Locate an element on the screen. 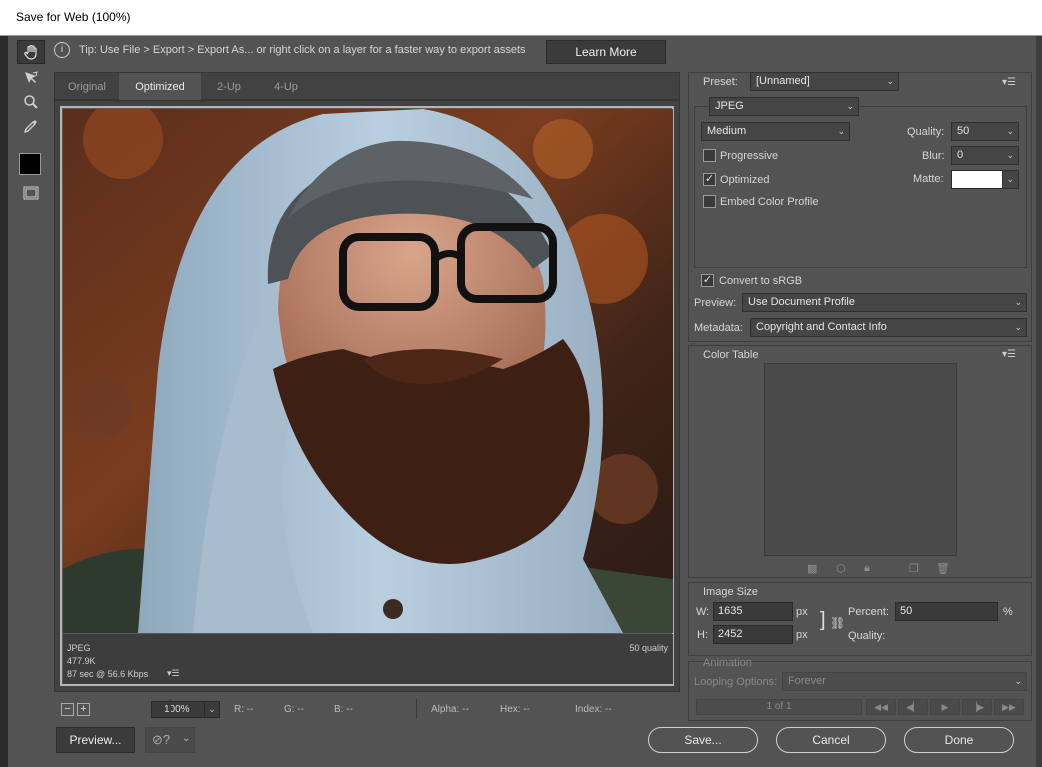  metadata-value: Copyright and Contact Info is located at coordinates (821, 327).